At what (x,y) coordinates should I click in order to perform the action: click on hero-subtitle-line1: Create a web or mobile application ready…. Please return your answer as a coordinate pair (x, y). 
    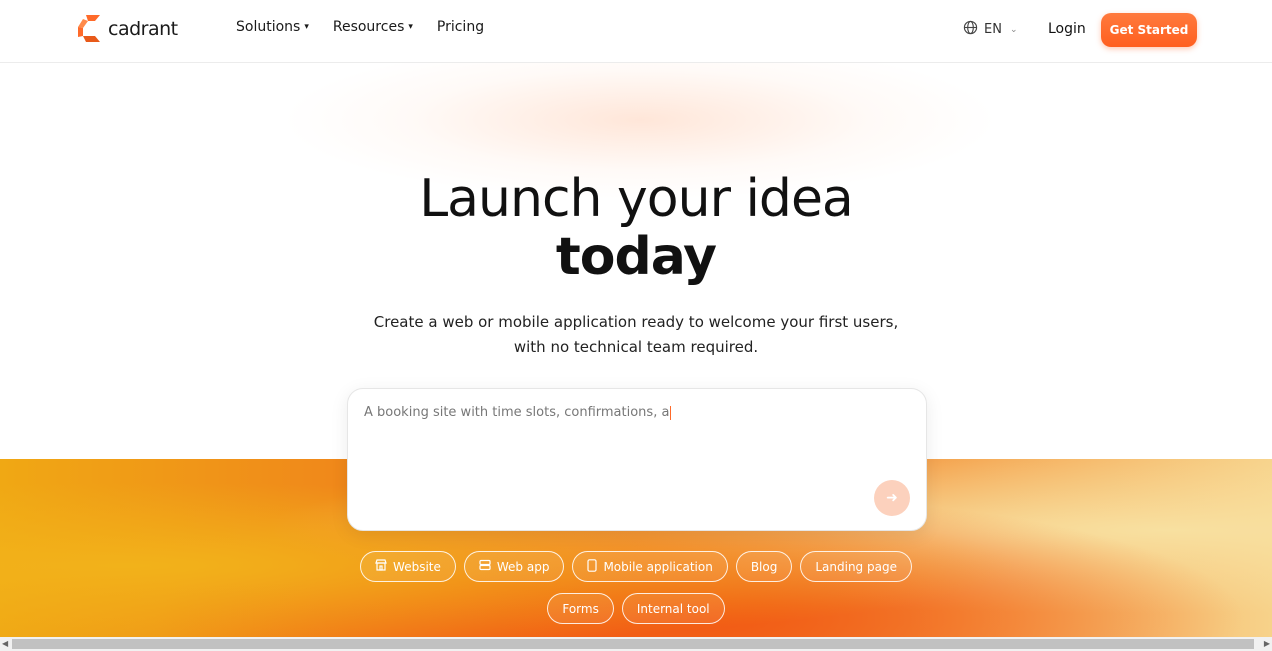
    Looking at the image, I should click on (636, 322).